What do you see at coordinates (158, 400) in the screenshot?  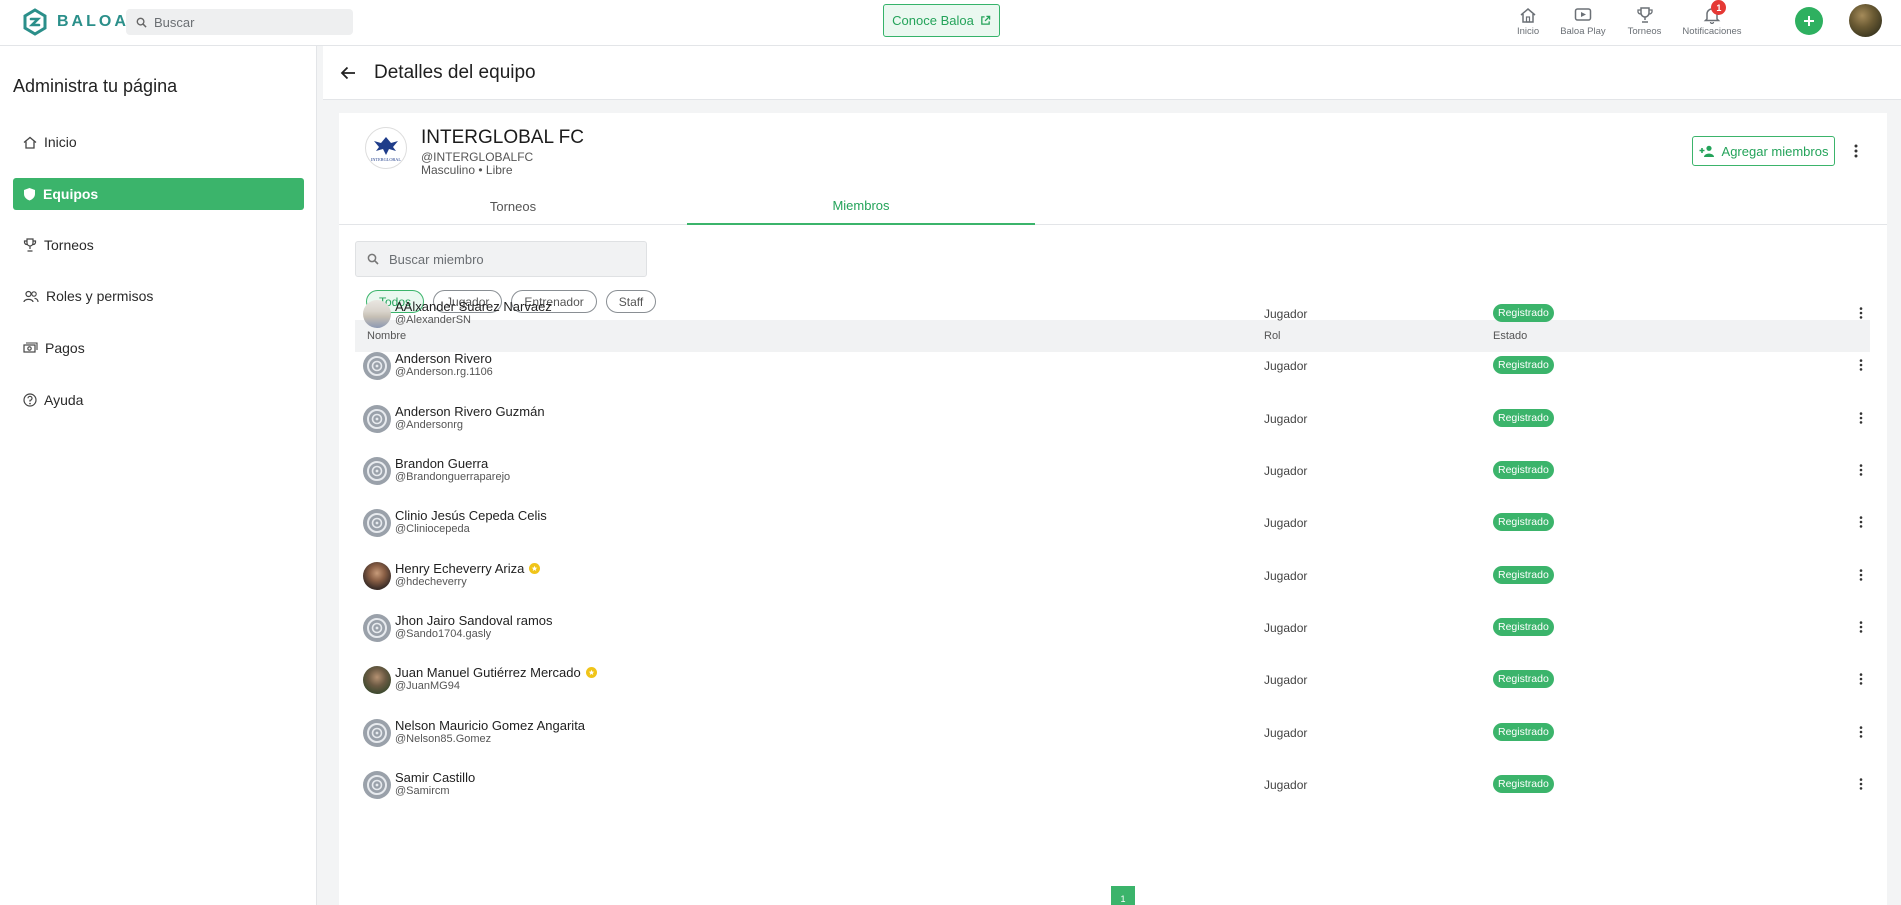 I see `sidebar-item-ayuda: Ayuda` at bounding box center [158, 400].